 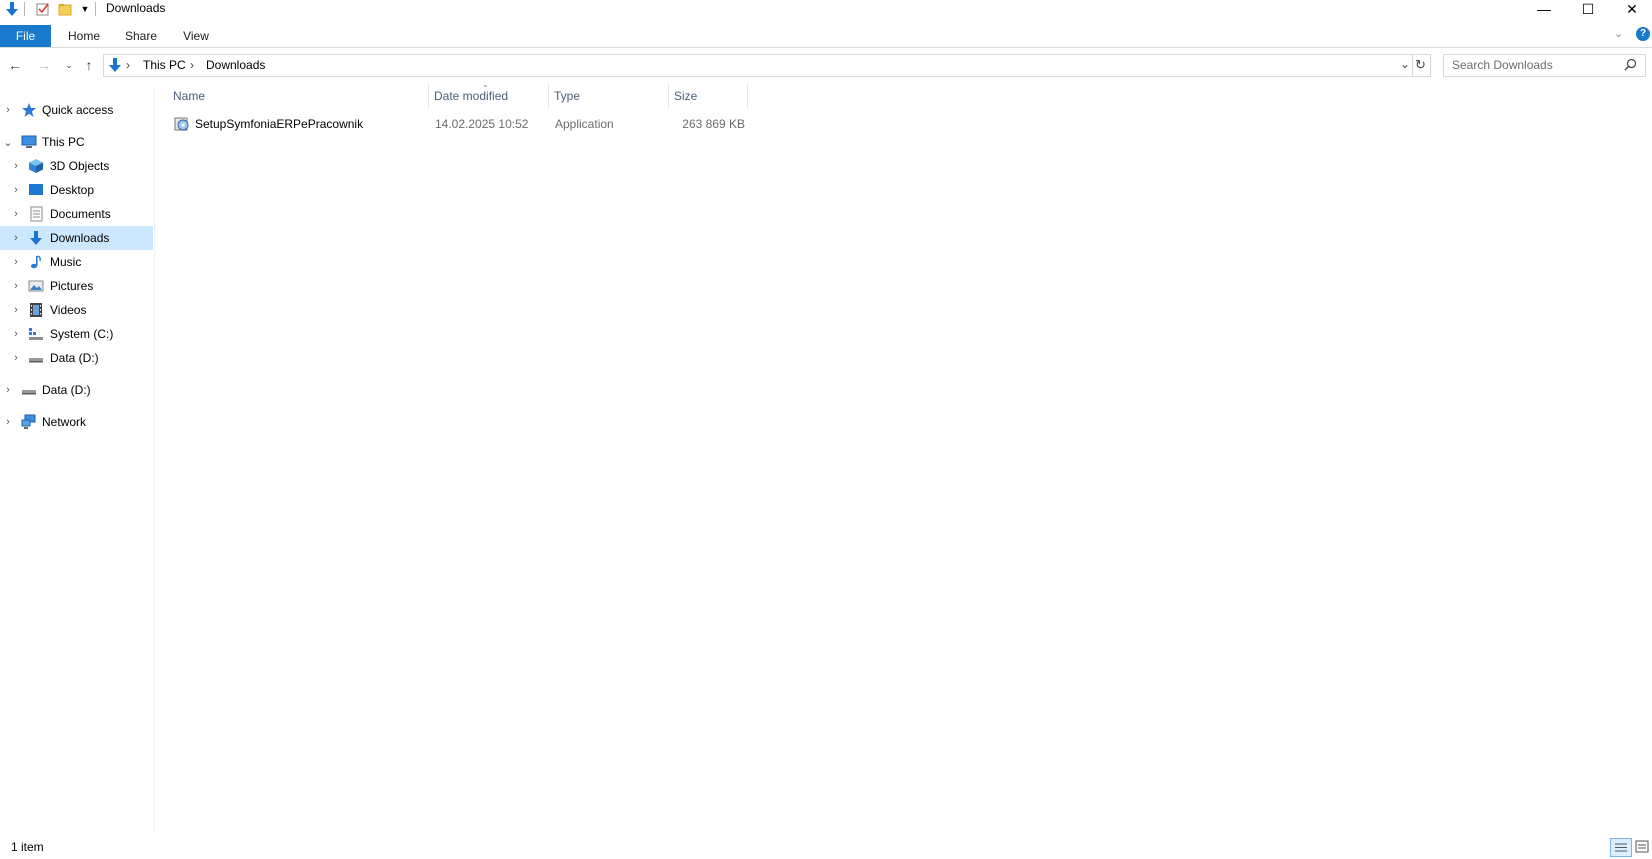 What do you see at coordinates (64, 422) in the screenshot?
I see `sidebar-item-label: Network` at bounding box center [64, 422].